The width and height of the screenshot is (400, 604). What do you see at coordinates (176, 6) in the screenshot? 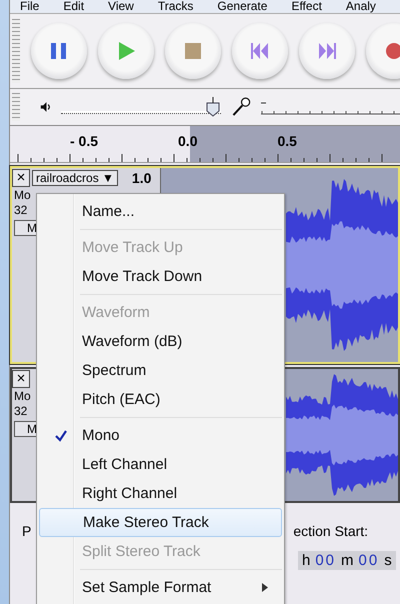
I see `menu-item: Tracks` at bounding box center [176, 6].